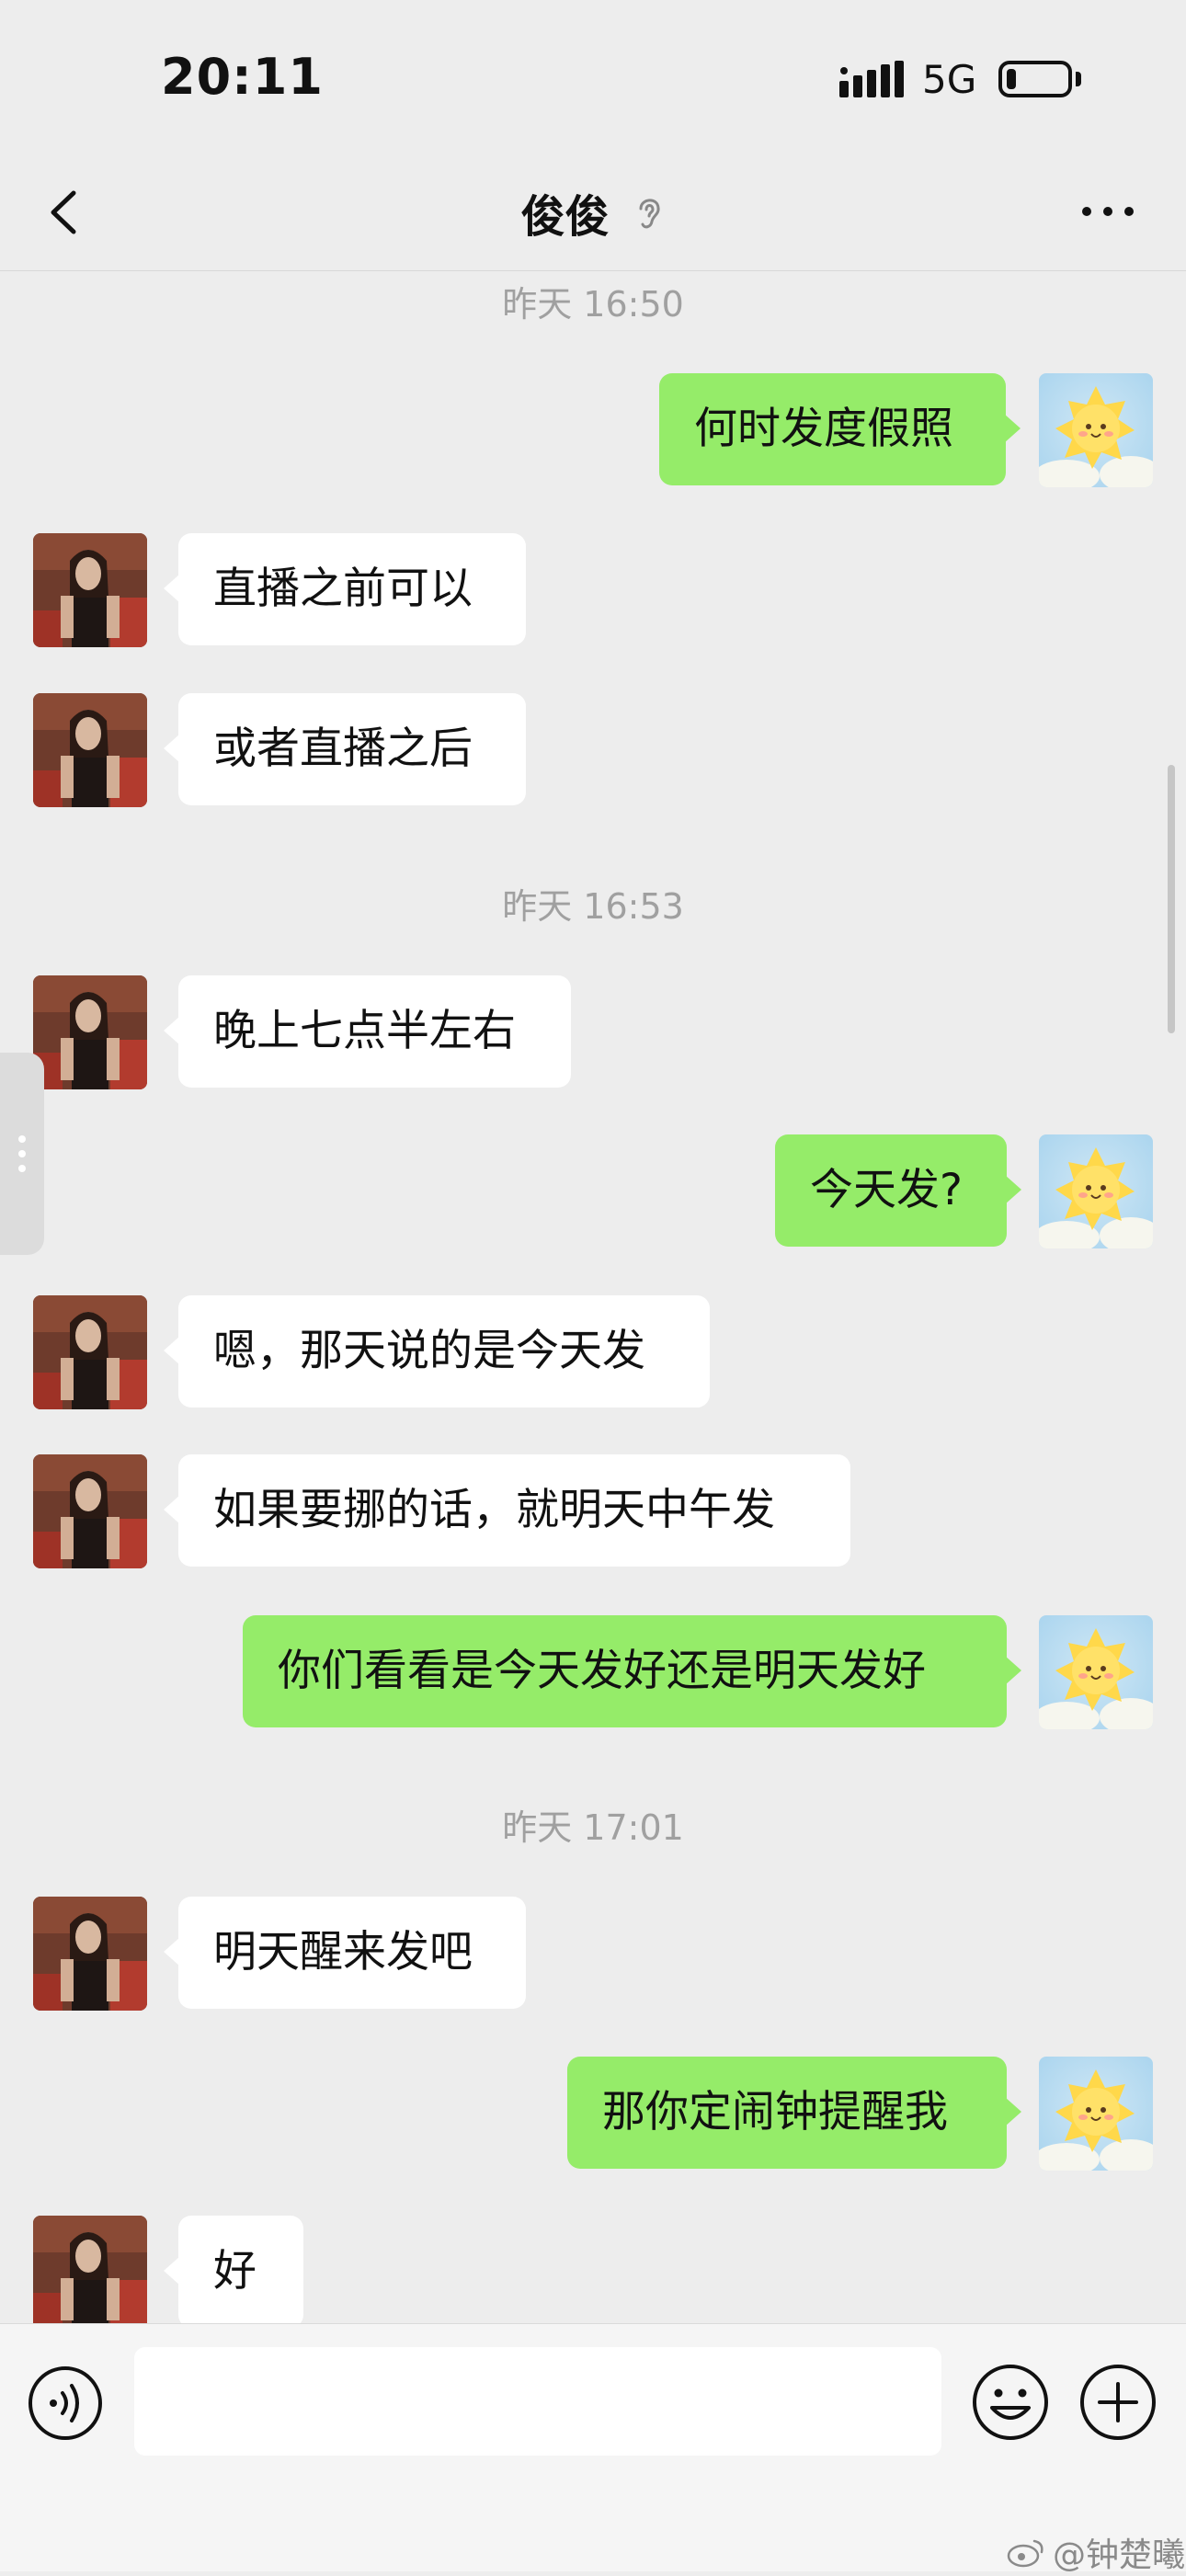  I want to click on battery-cap, so click(1078, 79).